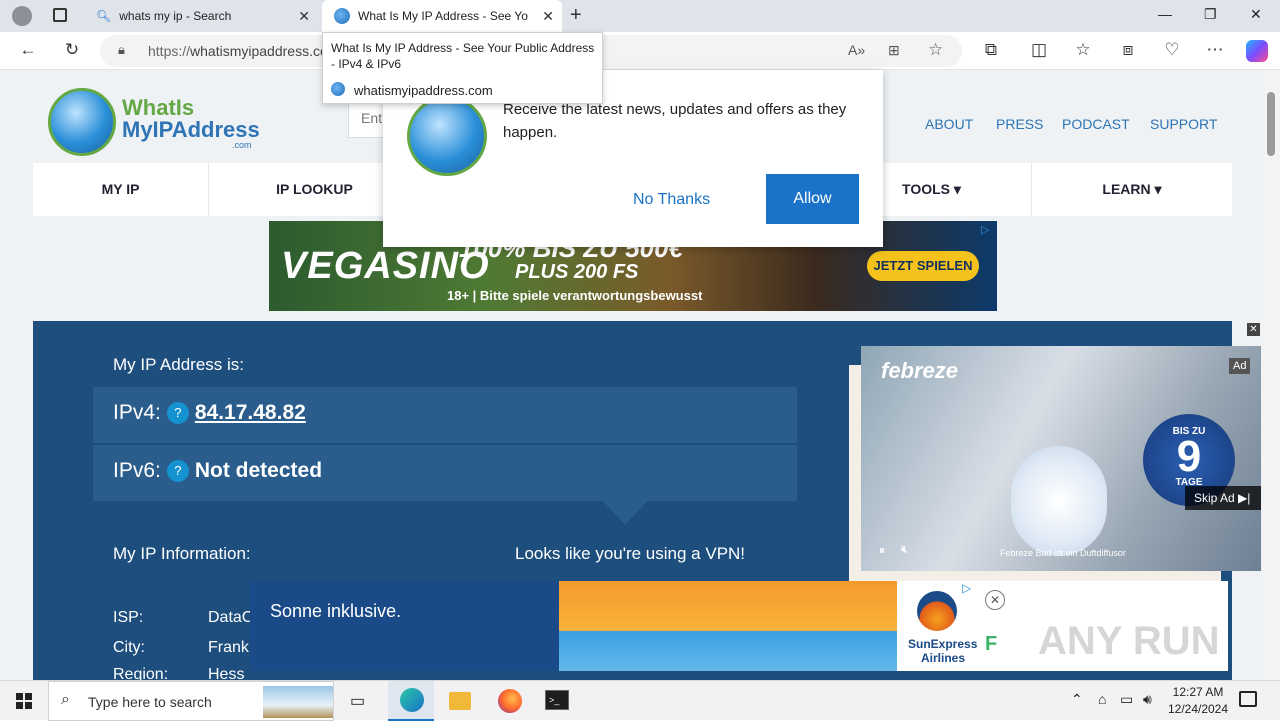  What do you see at coordinates (179, 364) in the screenshot?
I see `ip-heading: My IP Address is:` at bounding box center [179, 364].